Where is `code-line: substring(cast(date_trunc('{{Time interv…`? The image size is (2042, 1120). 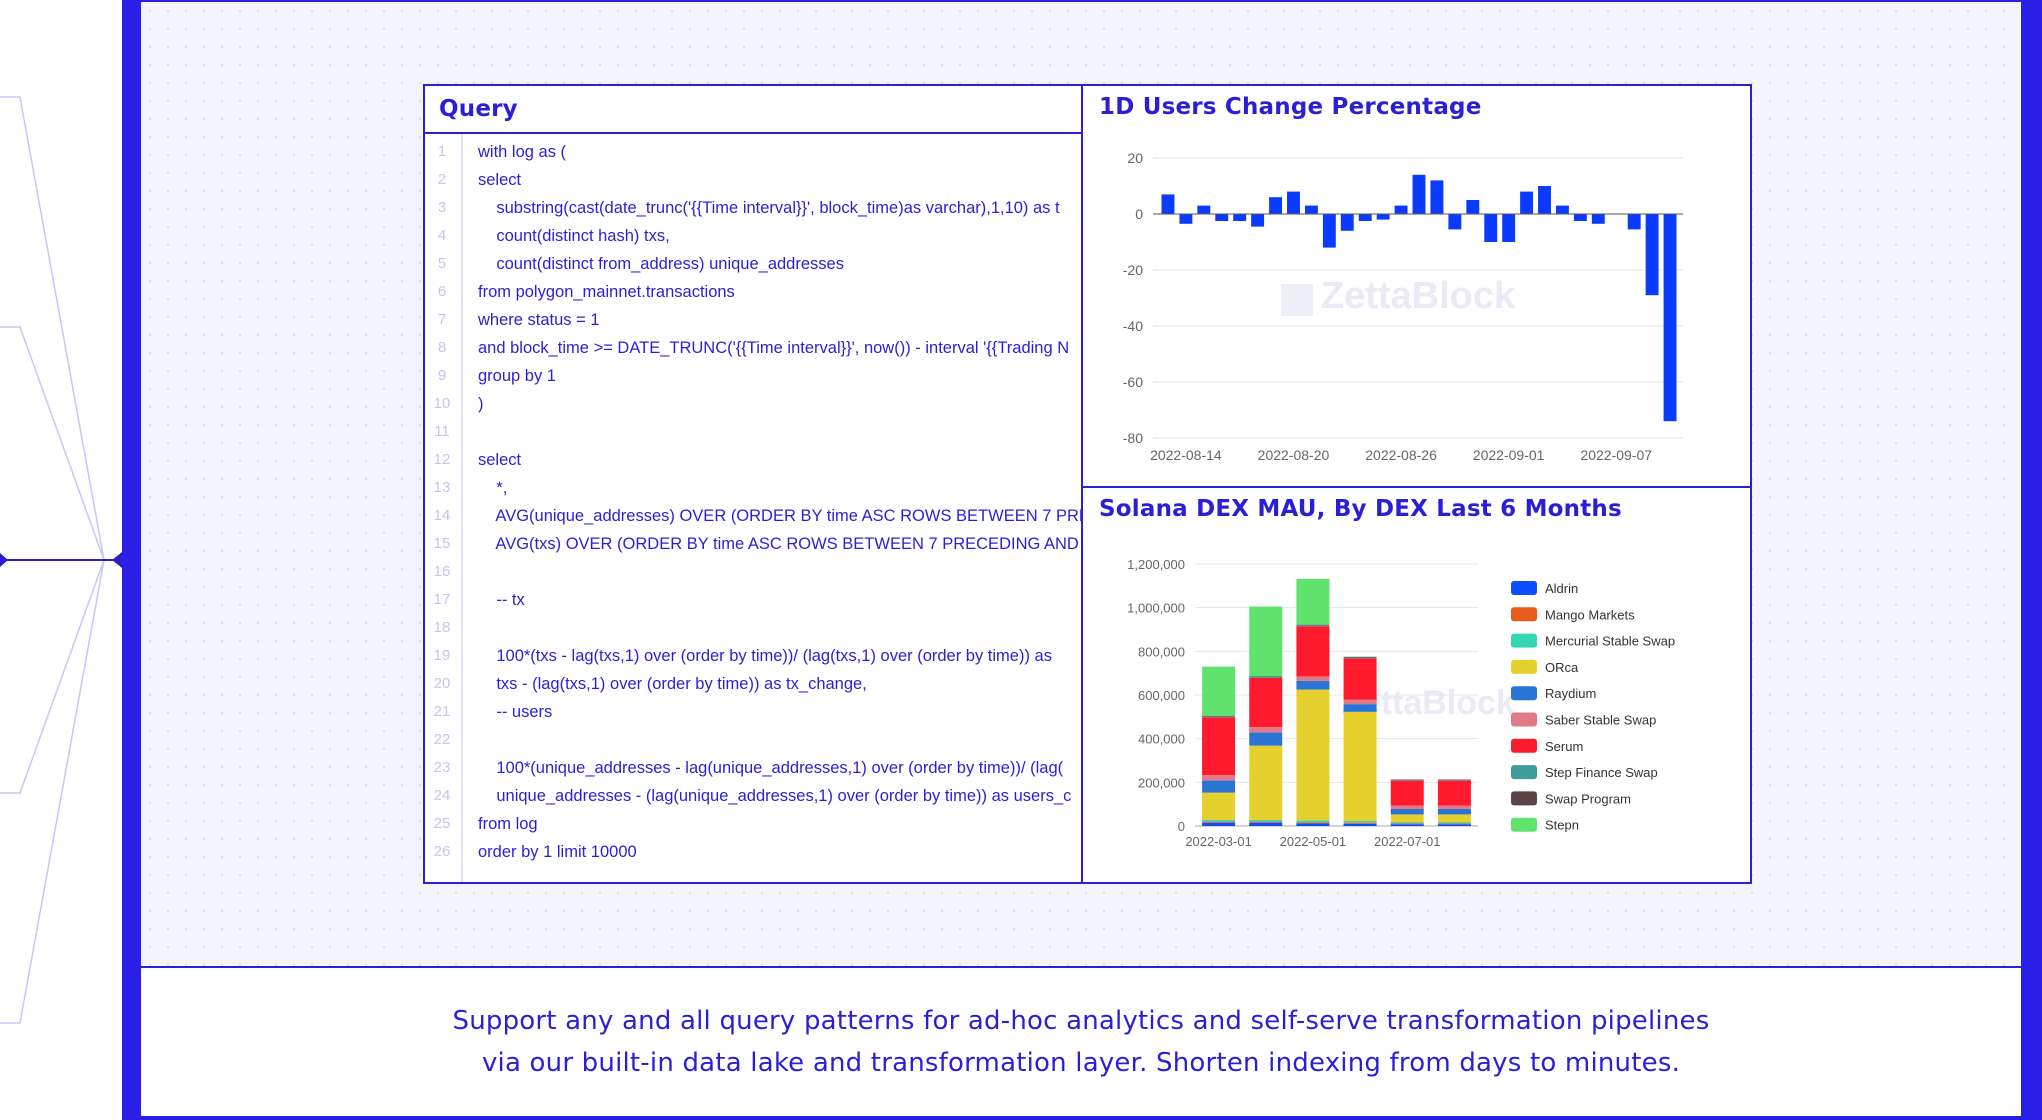 code-line: substring(cast(date_trunc('{{Time interv… is located at coordinates (769, 208).